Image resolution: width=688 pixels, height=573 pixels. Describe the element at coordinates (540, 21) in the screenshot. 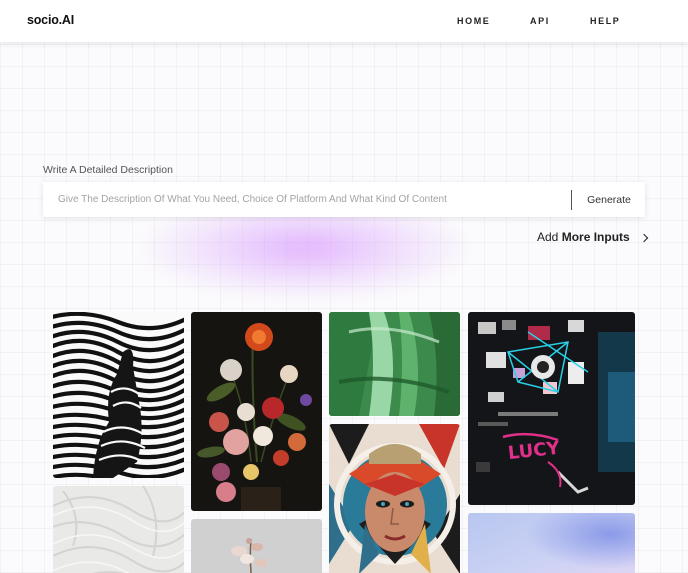

I see `nav-api-link: API` at that location.